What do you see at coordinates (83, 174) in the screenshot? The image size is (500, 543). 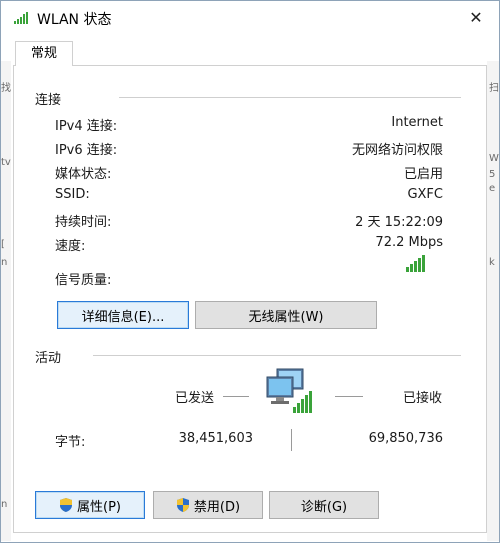 I see `media-state-label: 媒体状态:` at bounding box center [83, 174].